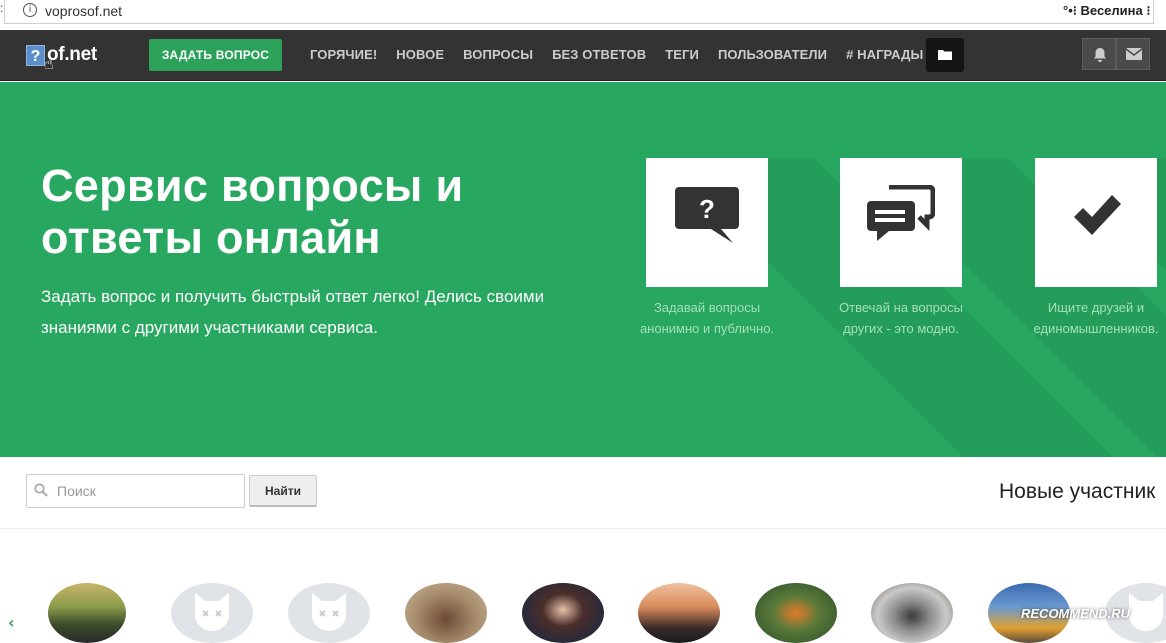  Describe the element at coordinates (993, 307) in the screenshot. I see `feature-answer: Отвечай на вопросы других - это модно.` at that location.